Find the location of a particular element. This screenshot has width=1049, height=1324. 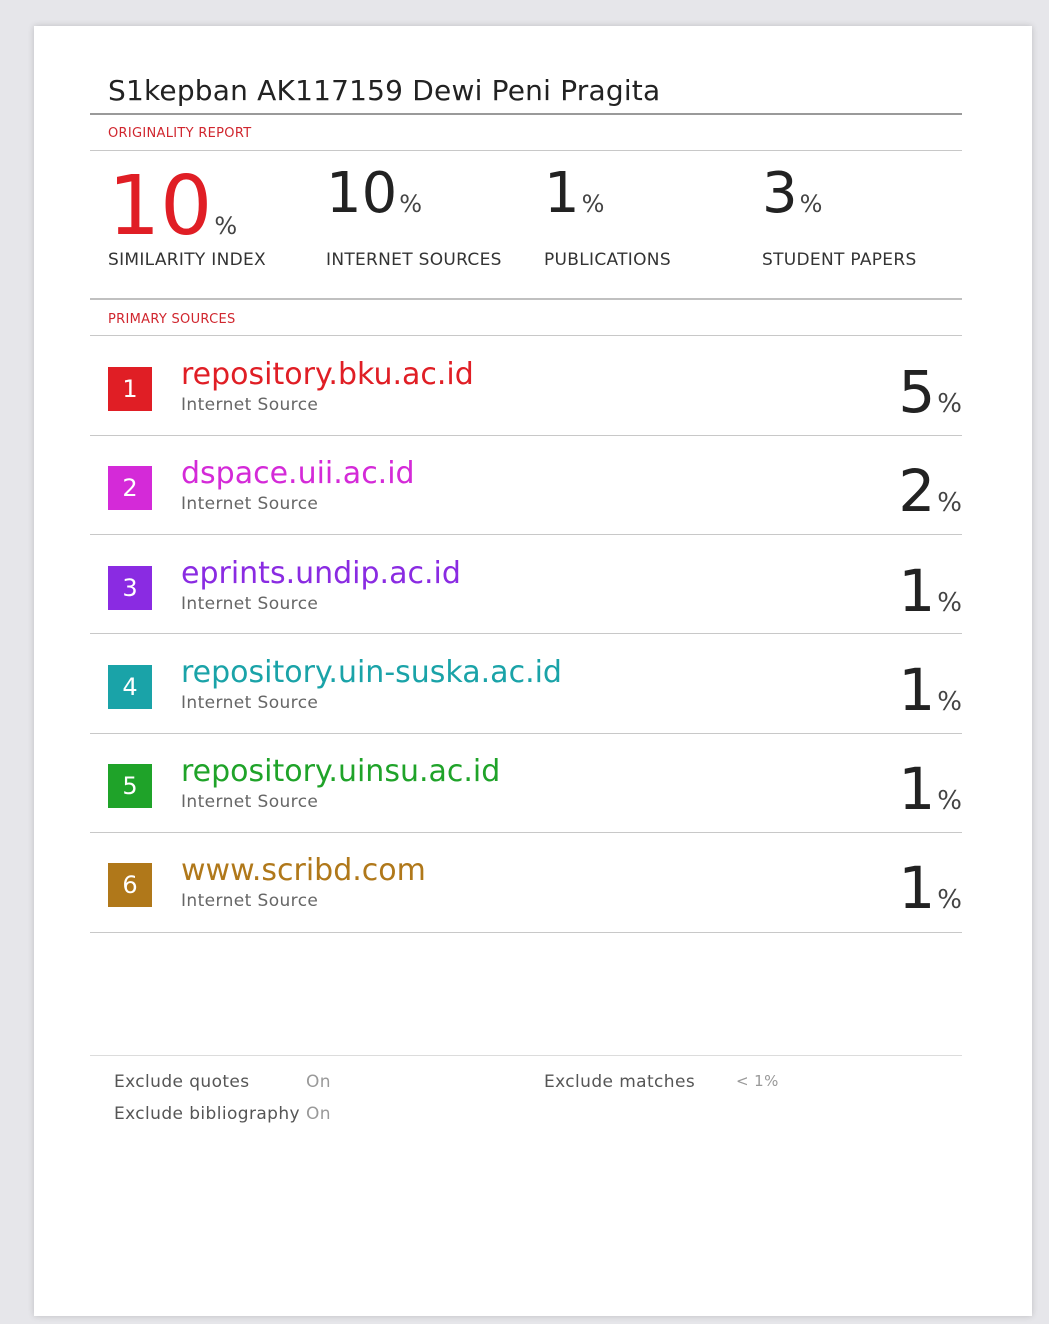

internet-sources-value: 10 is located at coordinates (362, 193).